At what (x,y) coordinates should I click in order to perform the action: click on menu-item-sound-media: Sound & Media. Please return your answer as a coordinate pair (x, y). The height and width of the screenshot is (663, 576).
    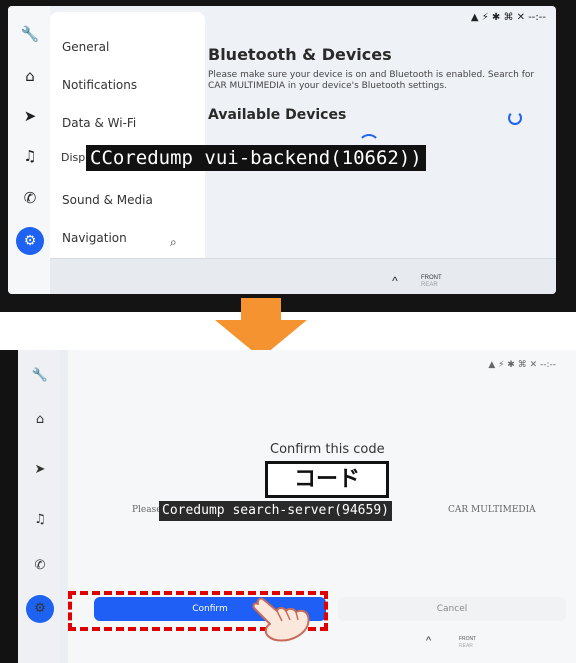
    Looking at the image, I should click on (107, 200).